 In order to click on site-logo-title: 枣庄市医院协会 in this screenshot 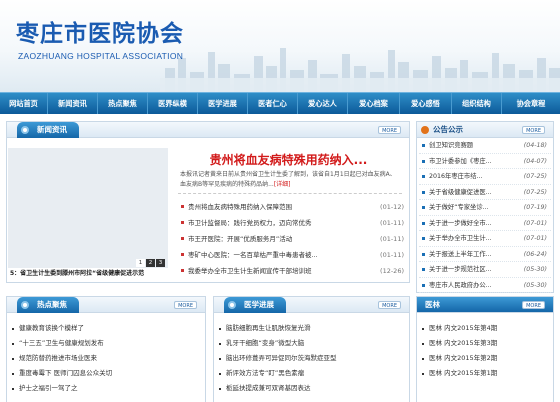, I will do `click(100, 33)`.